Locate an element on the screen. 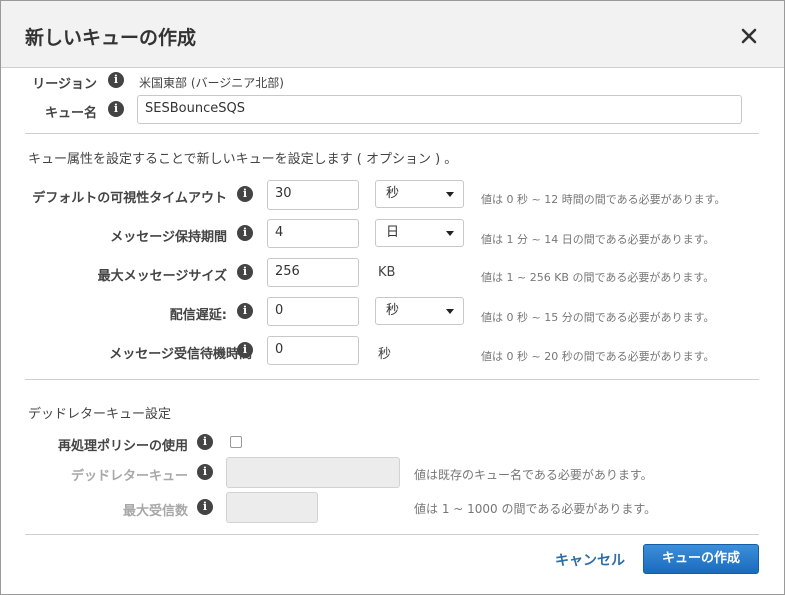  close-icon is located at coordinates (749, 36).